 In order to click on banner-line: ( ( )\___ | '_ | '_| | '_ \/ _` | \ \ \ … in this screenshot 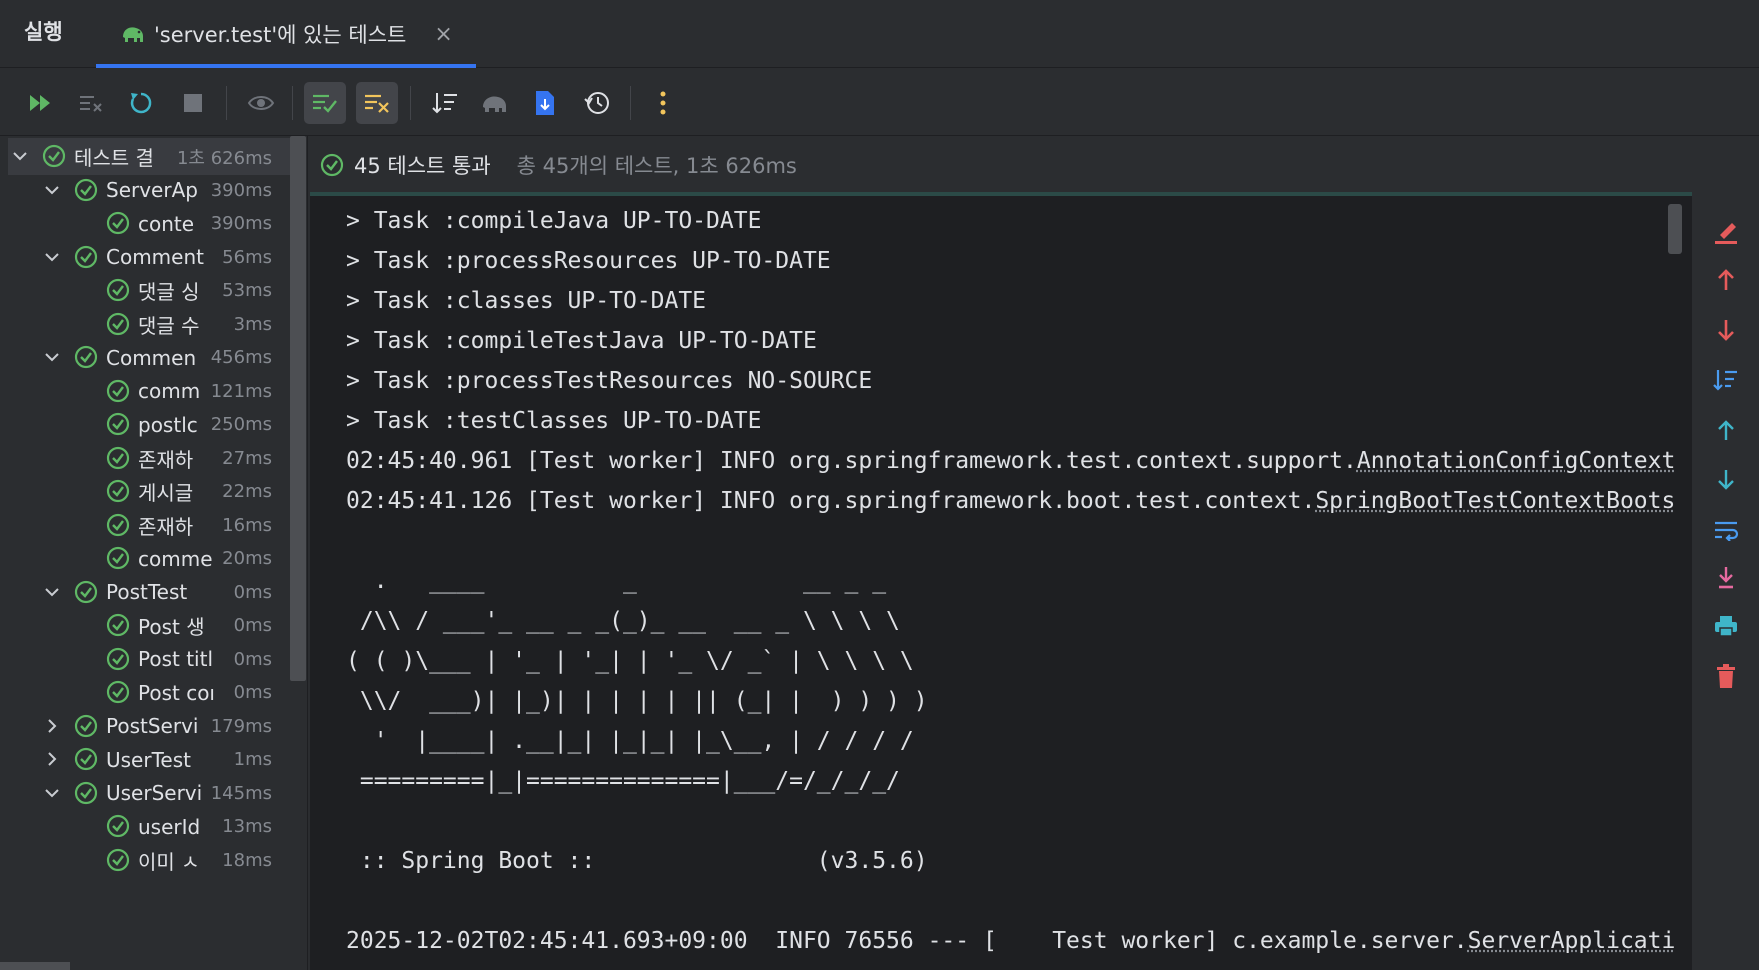, I will do `click(630, 661)`.